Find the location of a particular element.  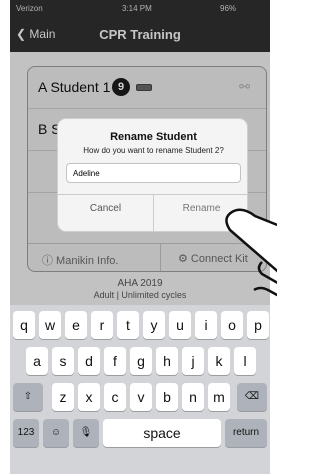

dialog-title: Rename Student is located at coordinates (153, 137).